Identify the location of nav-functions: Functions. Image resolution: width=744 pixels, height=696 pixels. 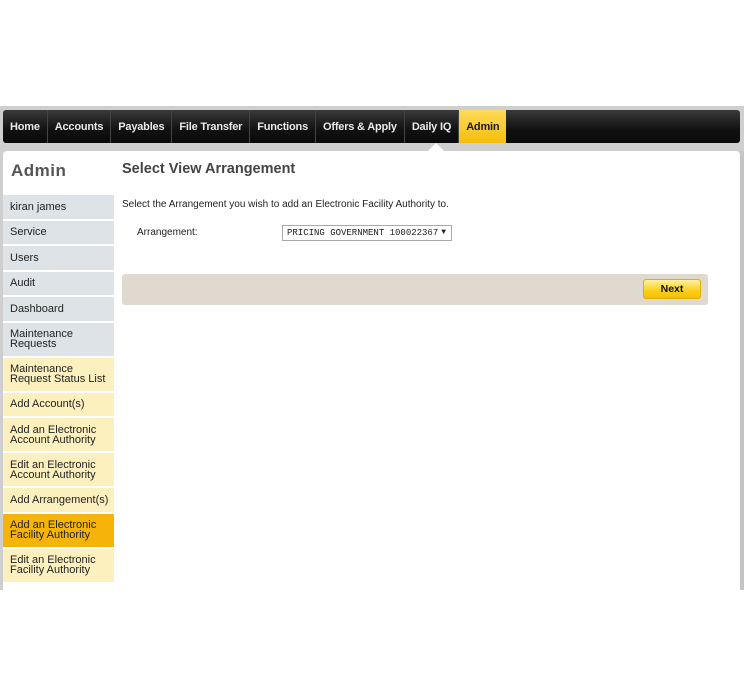
(283, 126).